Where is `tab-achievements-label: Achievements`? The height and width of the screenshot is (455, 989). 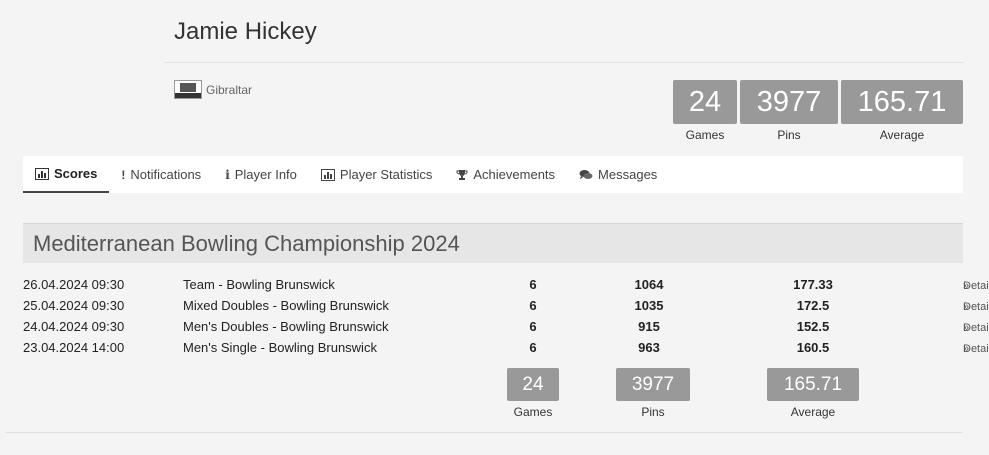 tab-achievements-label: Achievements is located at coordinates (514, 174).